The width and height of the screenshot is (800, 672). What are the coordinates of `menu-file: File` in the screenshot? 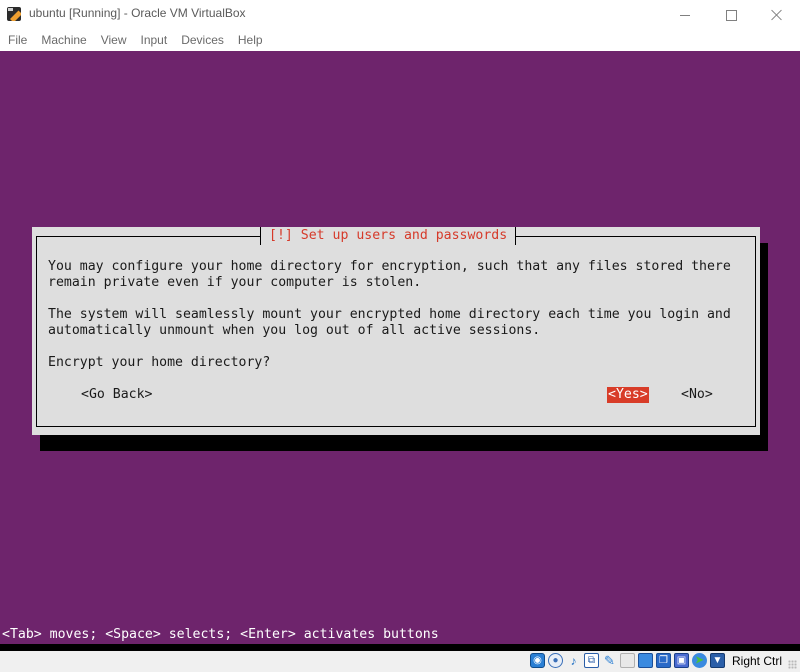 It's located at (17, 40).